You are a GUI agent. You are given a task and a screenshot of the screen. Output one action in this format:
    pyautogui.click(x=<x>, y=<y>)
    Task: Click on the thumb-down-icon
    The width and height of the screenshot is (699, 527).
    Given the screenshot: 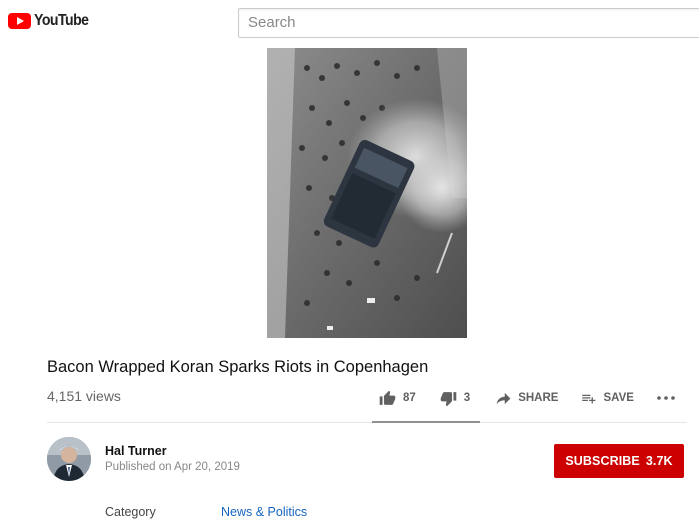 What is the action you would take?
    pyautogui.click(x=448, y=398)
    